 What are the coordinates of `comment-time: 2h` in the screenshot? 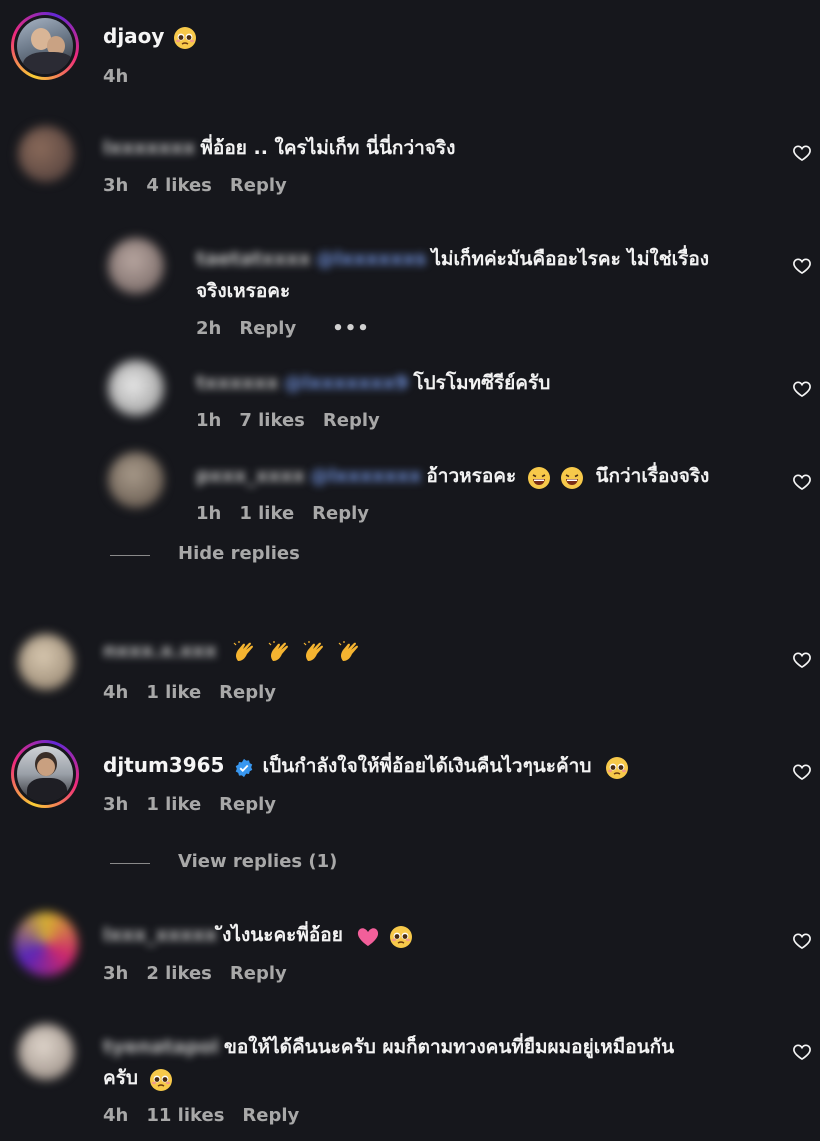 It's located at (209, 328).